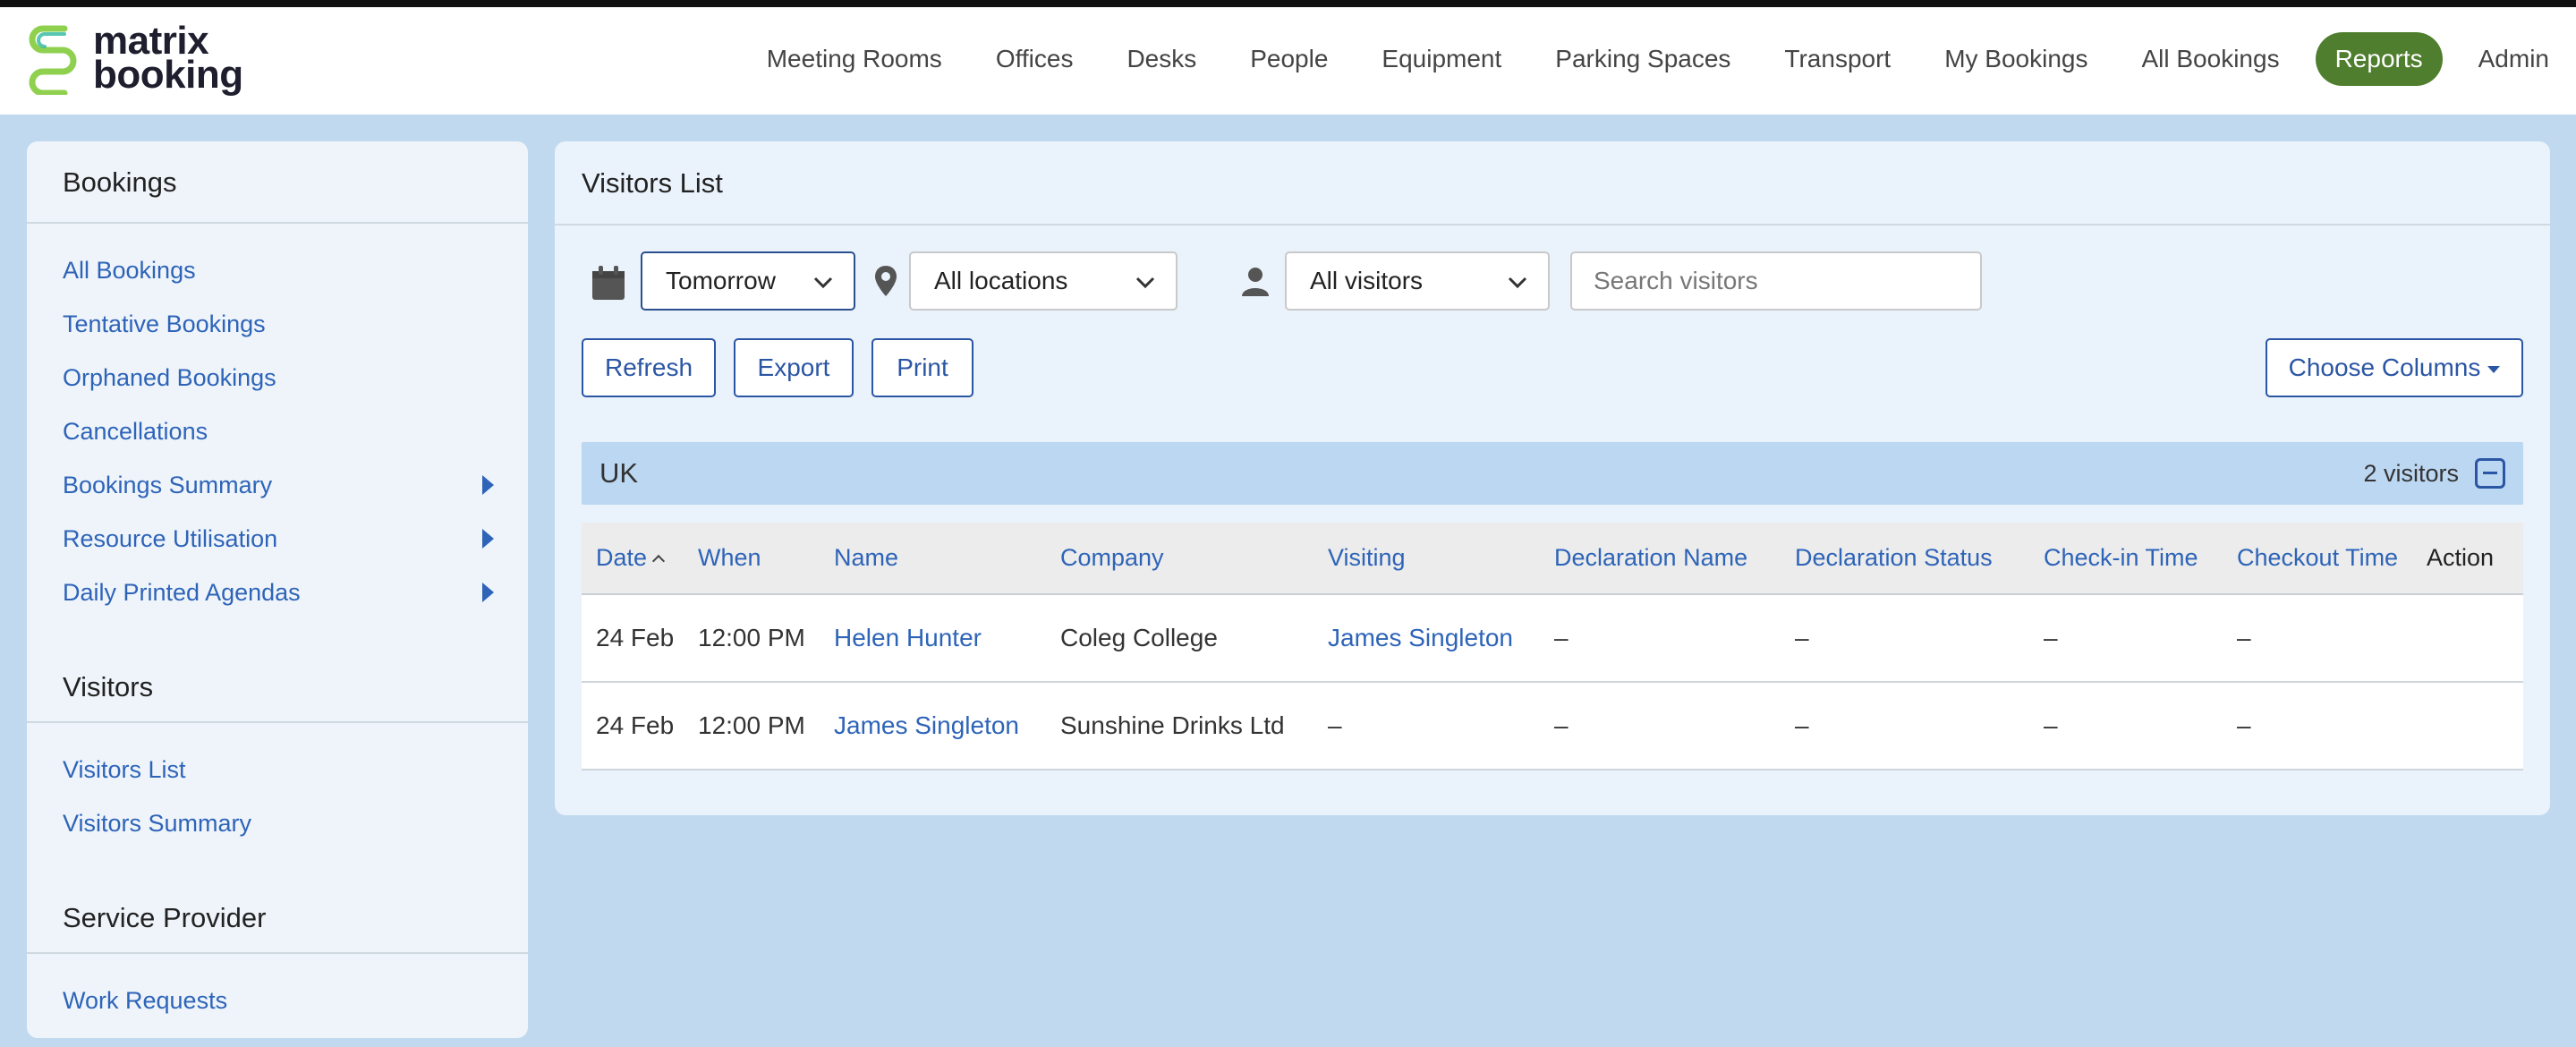 This screenshot has height=1047, width=2576. Describe the element at coordinates (1642, 59) in the screenshot. I see `nav-parking-spaces: Parking Spaces` at that location.